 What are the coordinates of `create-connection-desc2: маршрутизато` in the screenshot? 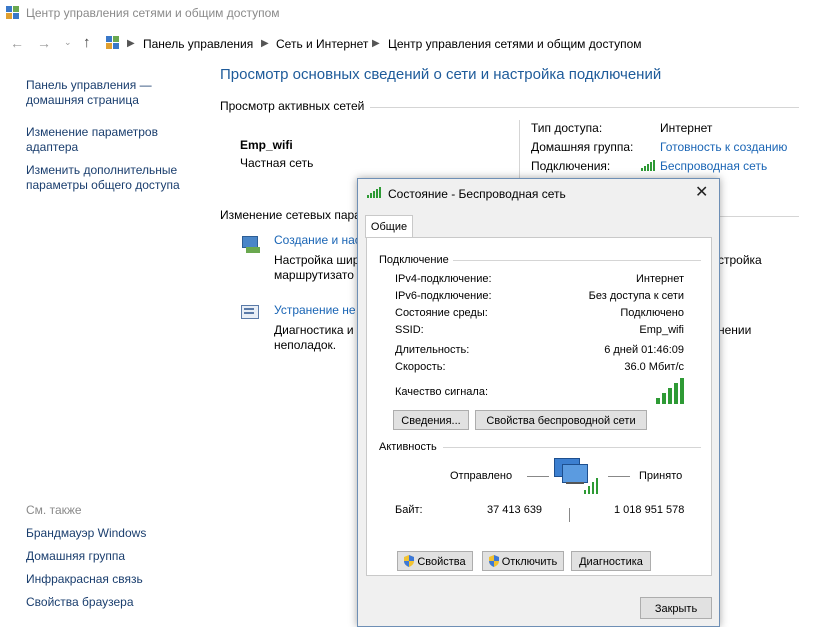 It's located at (314, 275).